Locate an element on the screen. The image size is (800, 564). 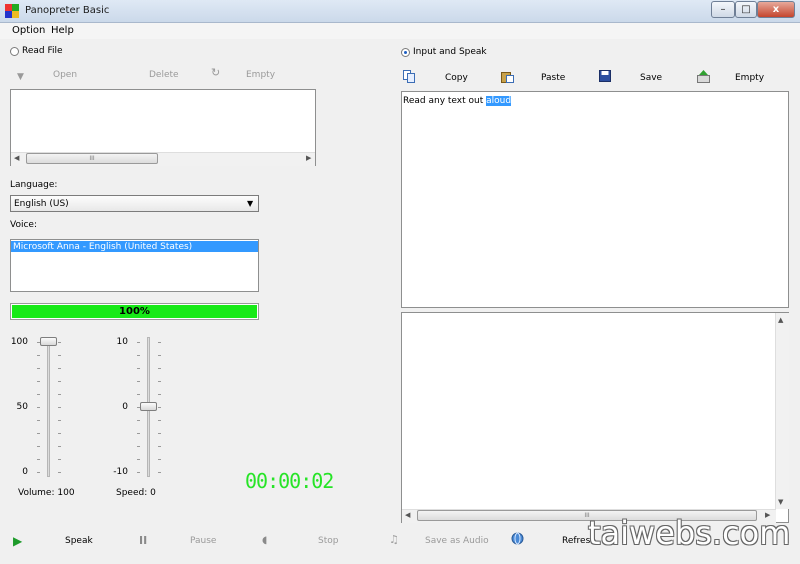
volume-tick-50: 50 is located at coordinates (22, 407).